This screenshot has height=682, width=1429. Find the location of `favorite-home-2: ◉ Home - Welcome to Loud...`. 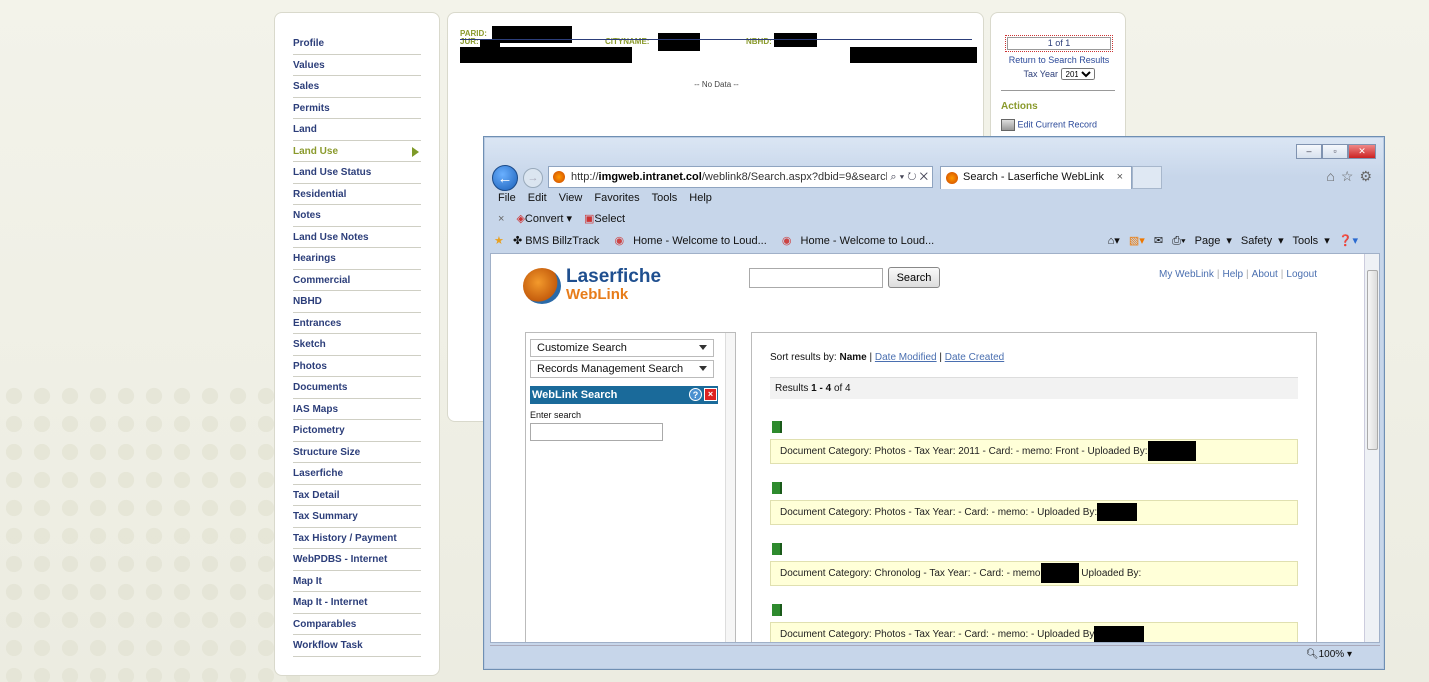

favorite-home-2: ◉ Home - Welcome to Loud... is located at coordinates (861, 241).